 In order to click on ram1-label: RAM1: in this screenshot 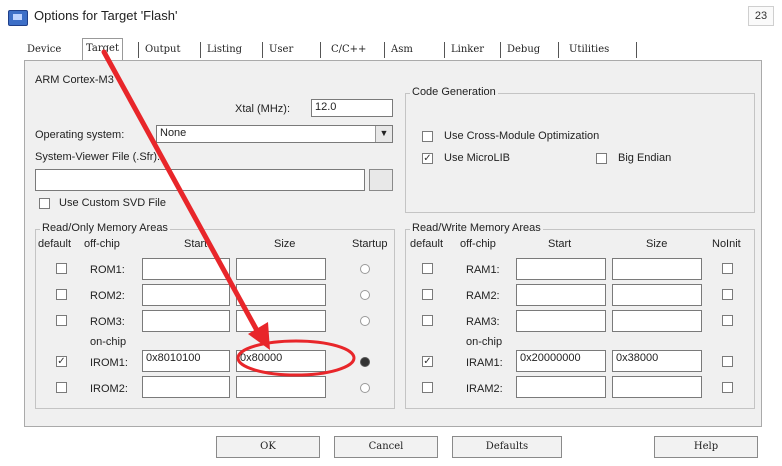, I will do `click(483, 270)`.